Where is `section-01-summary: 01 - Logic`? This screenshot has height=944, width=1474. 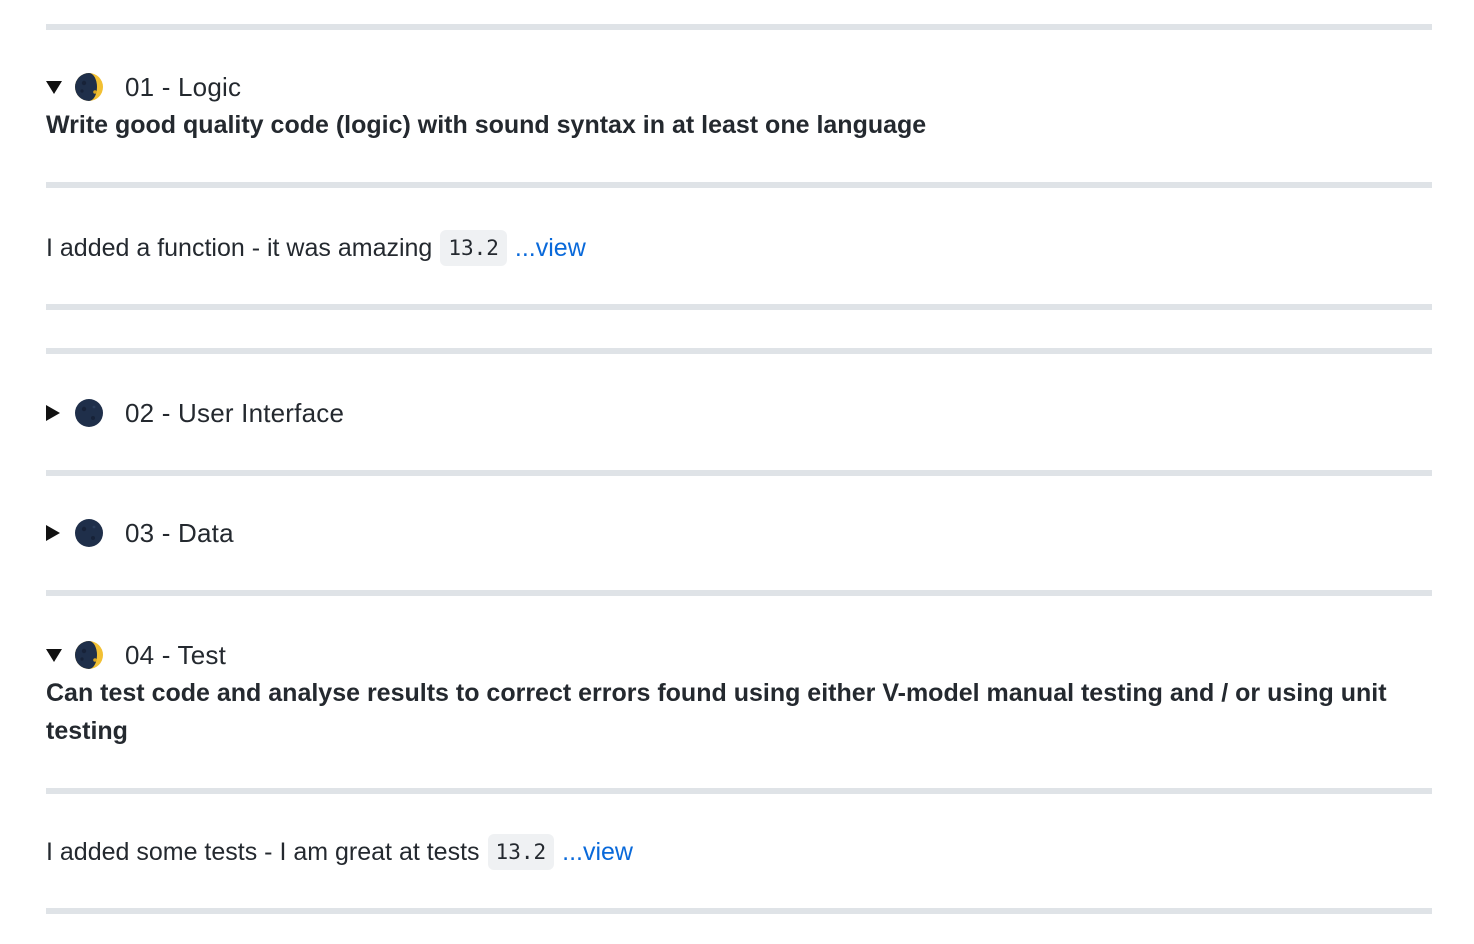
section-01-summary: 01 - Logic is located at coordinates (183, 87).